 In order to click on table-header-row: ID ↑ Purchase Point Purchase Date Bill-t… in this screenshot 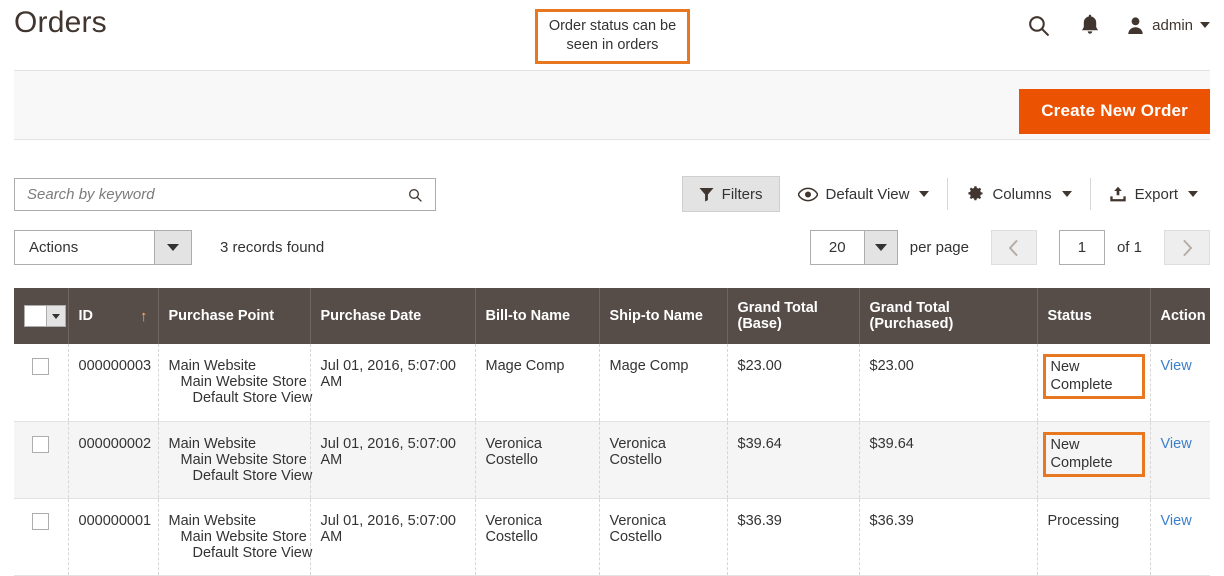, I will do `click(612, 316)`.